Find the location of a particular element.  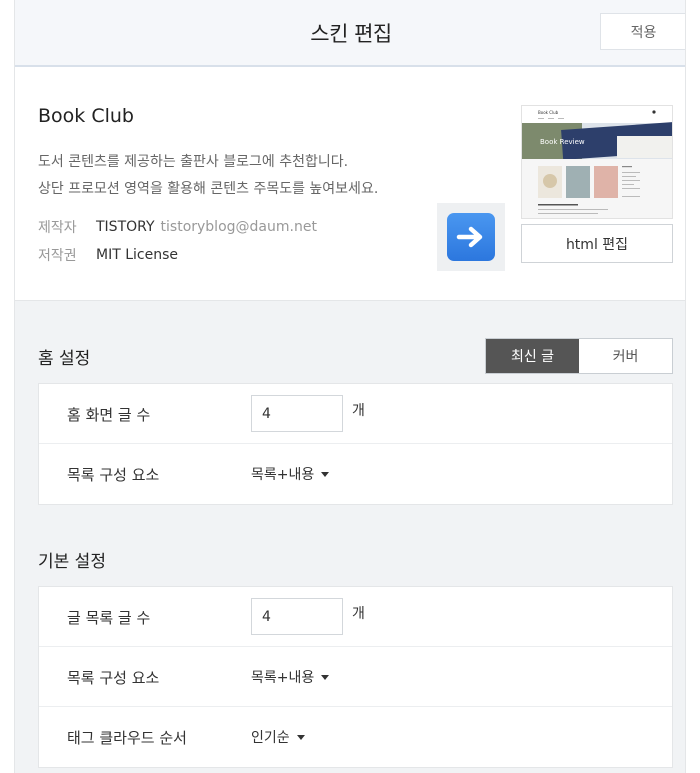

author-info: 제작자 TISTORY tistoryblog@daum.net is located at coordinates (177, 227).